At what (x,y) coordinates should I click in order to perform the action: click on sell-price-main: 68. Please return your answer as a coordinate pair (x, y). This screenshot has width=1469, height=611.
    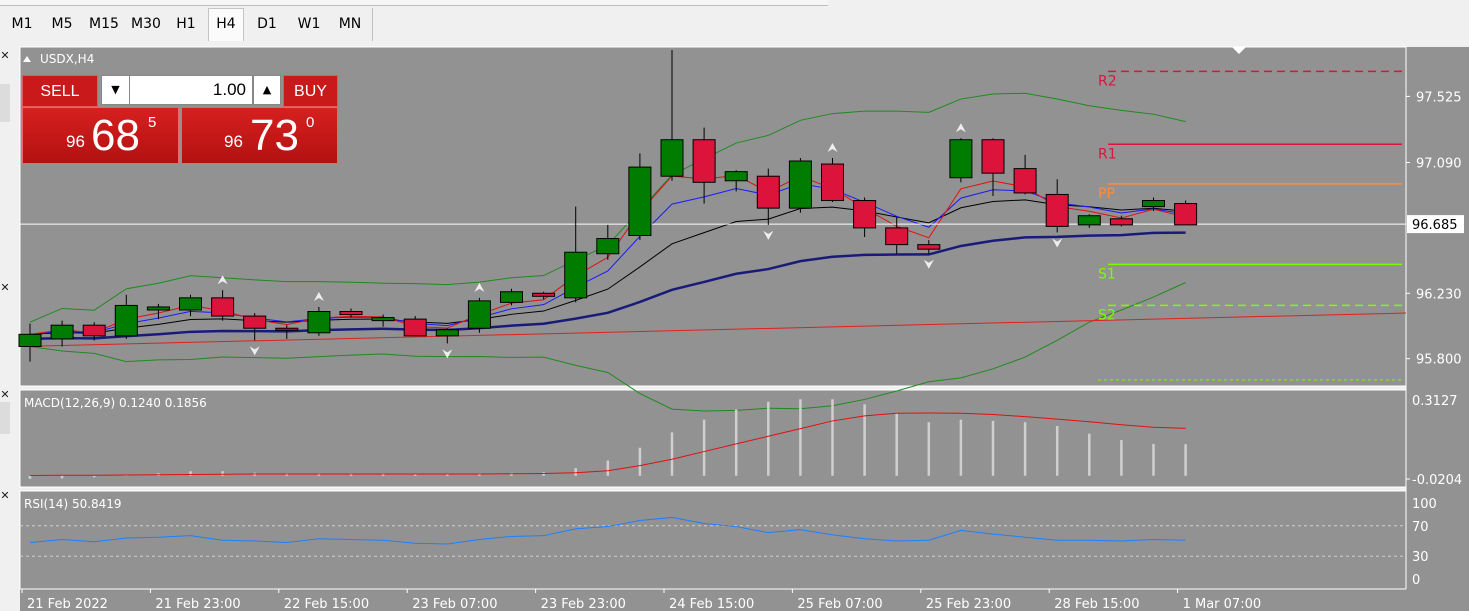
    Looking at the image, I should click on (115, 135).